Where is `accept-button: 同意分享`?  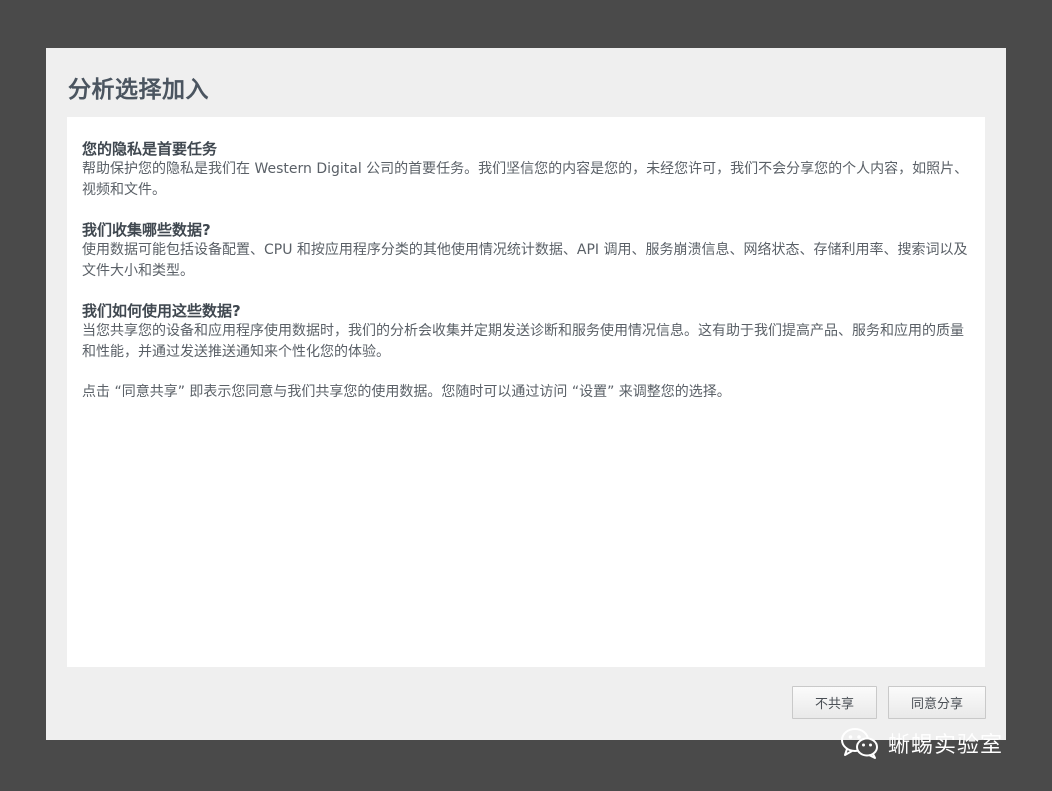
accept-button: 同意分享 is located at coordinates (937, 702).